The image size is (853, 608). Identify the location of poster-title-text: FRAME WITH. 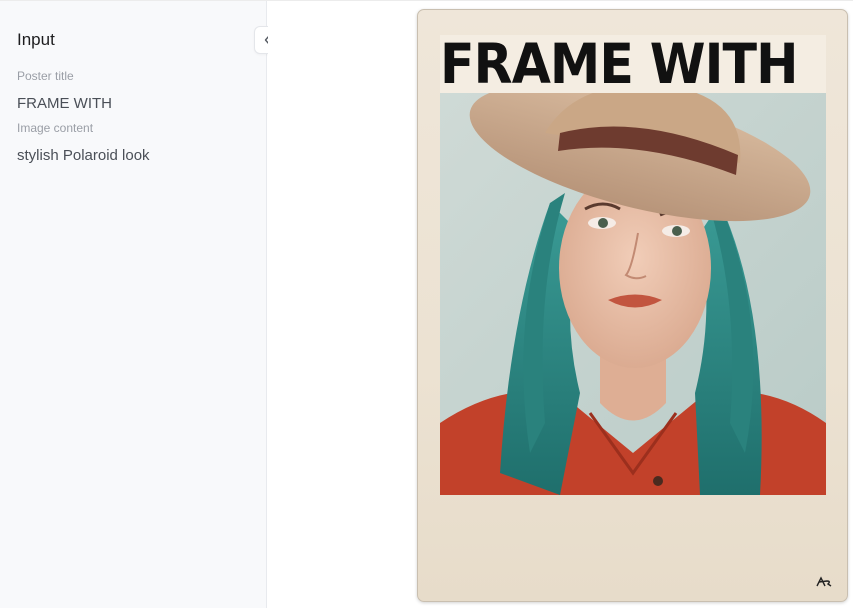
(618, 64).